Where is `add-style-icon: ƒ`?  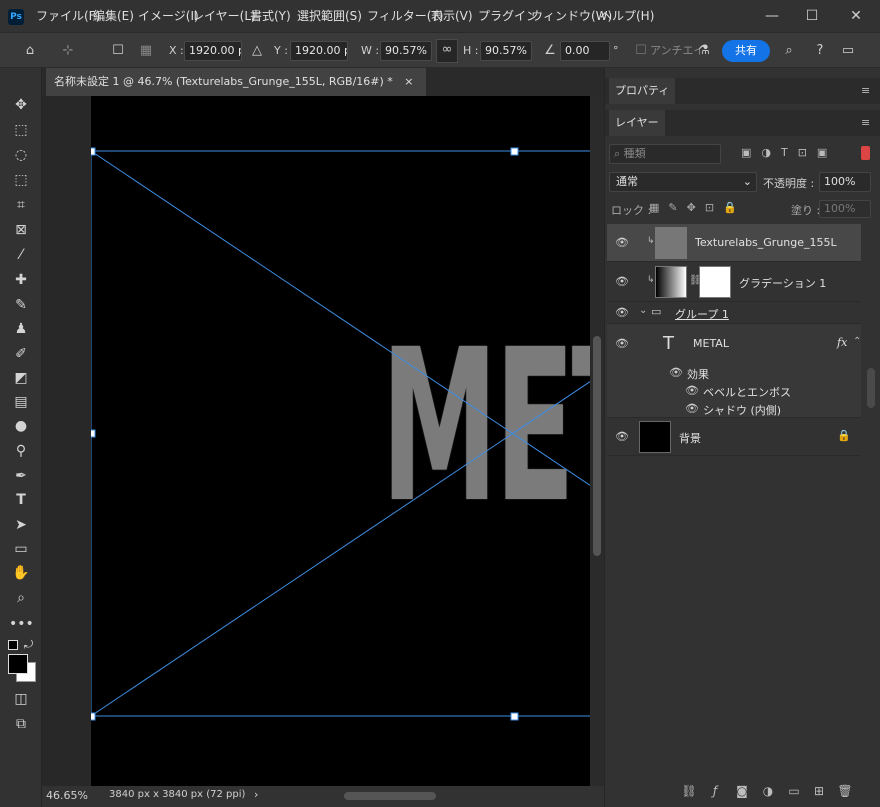
add-style-icon: ƒ is located at coordinates (715, 791).